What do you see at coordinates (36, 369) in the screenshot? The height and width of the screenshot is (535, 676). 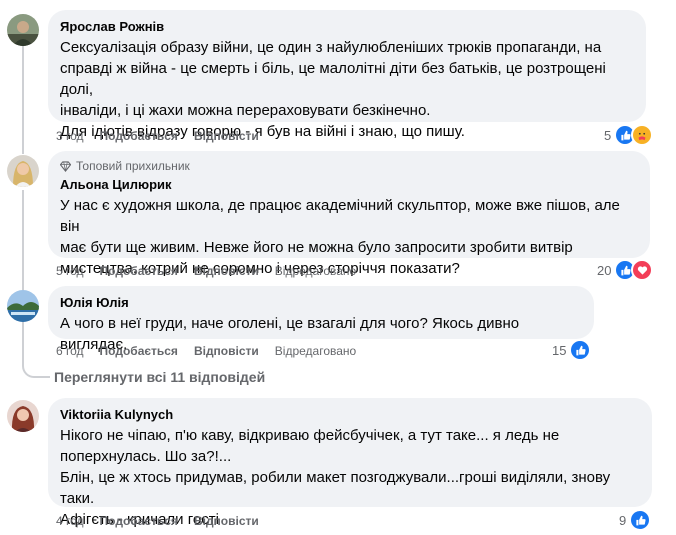 I see `thread-line-curve` at bounding box center [36, 369].